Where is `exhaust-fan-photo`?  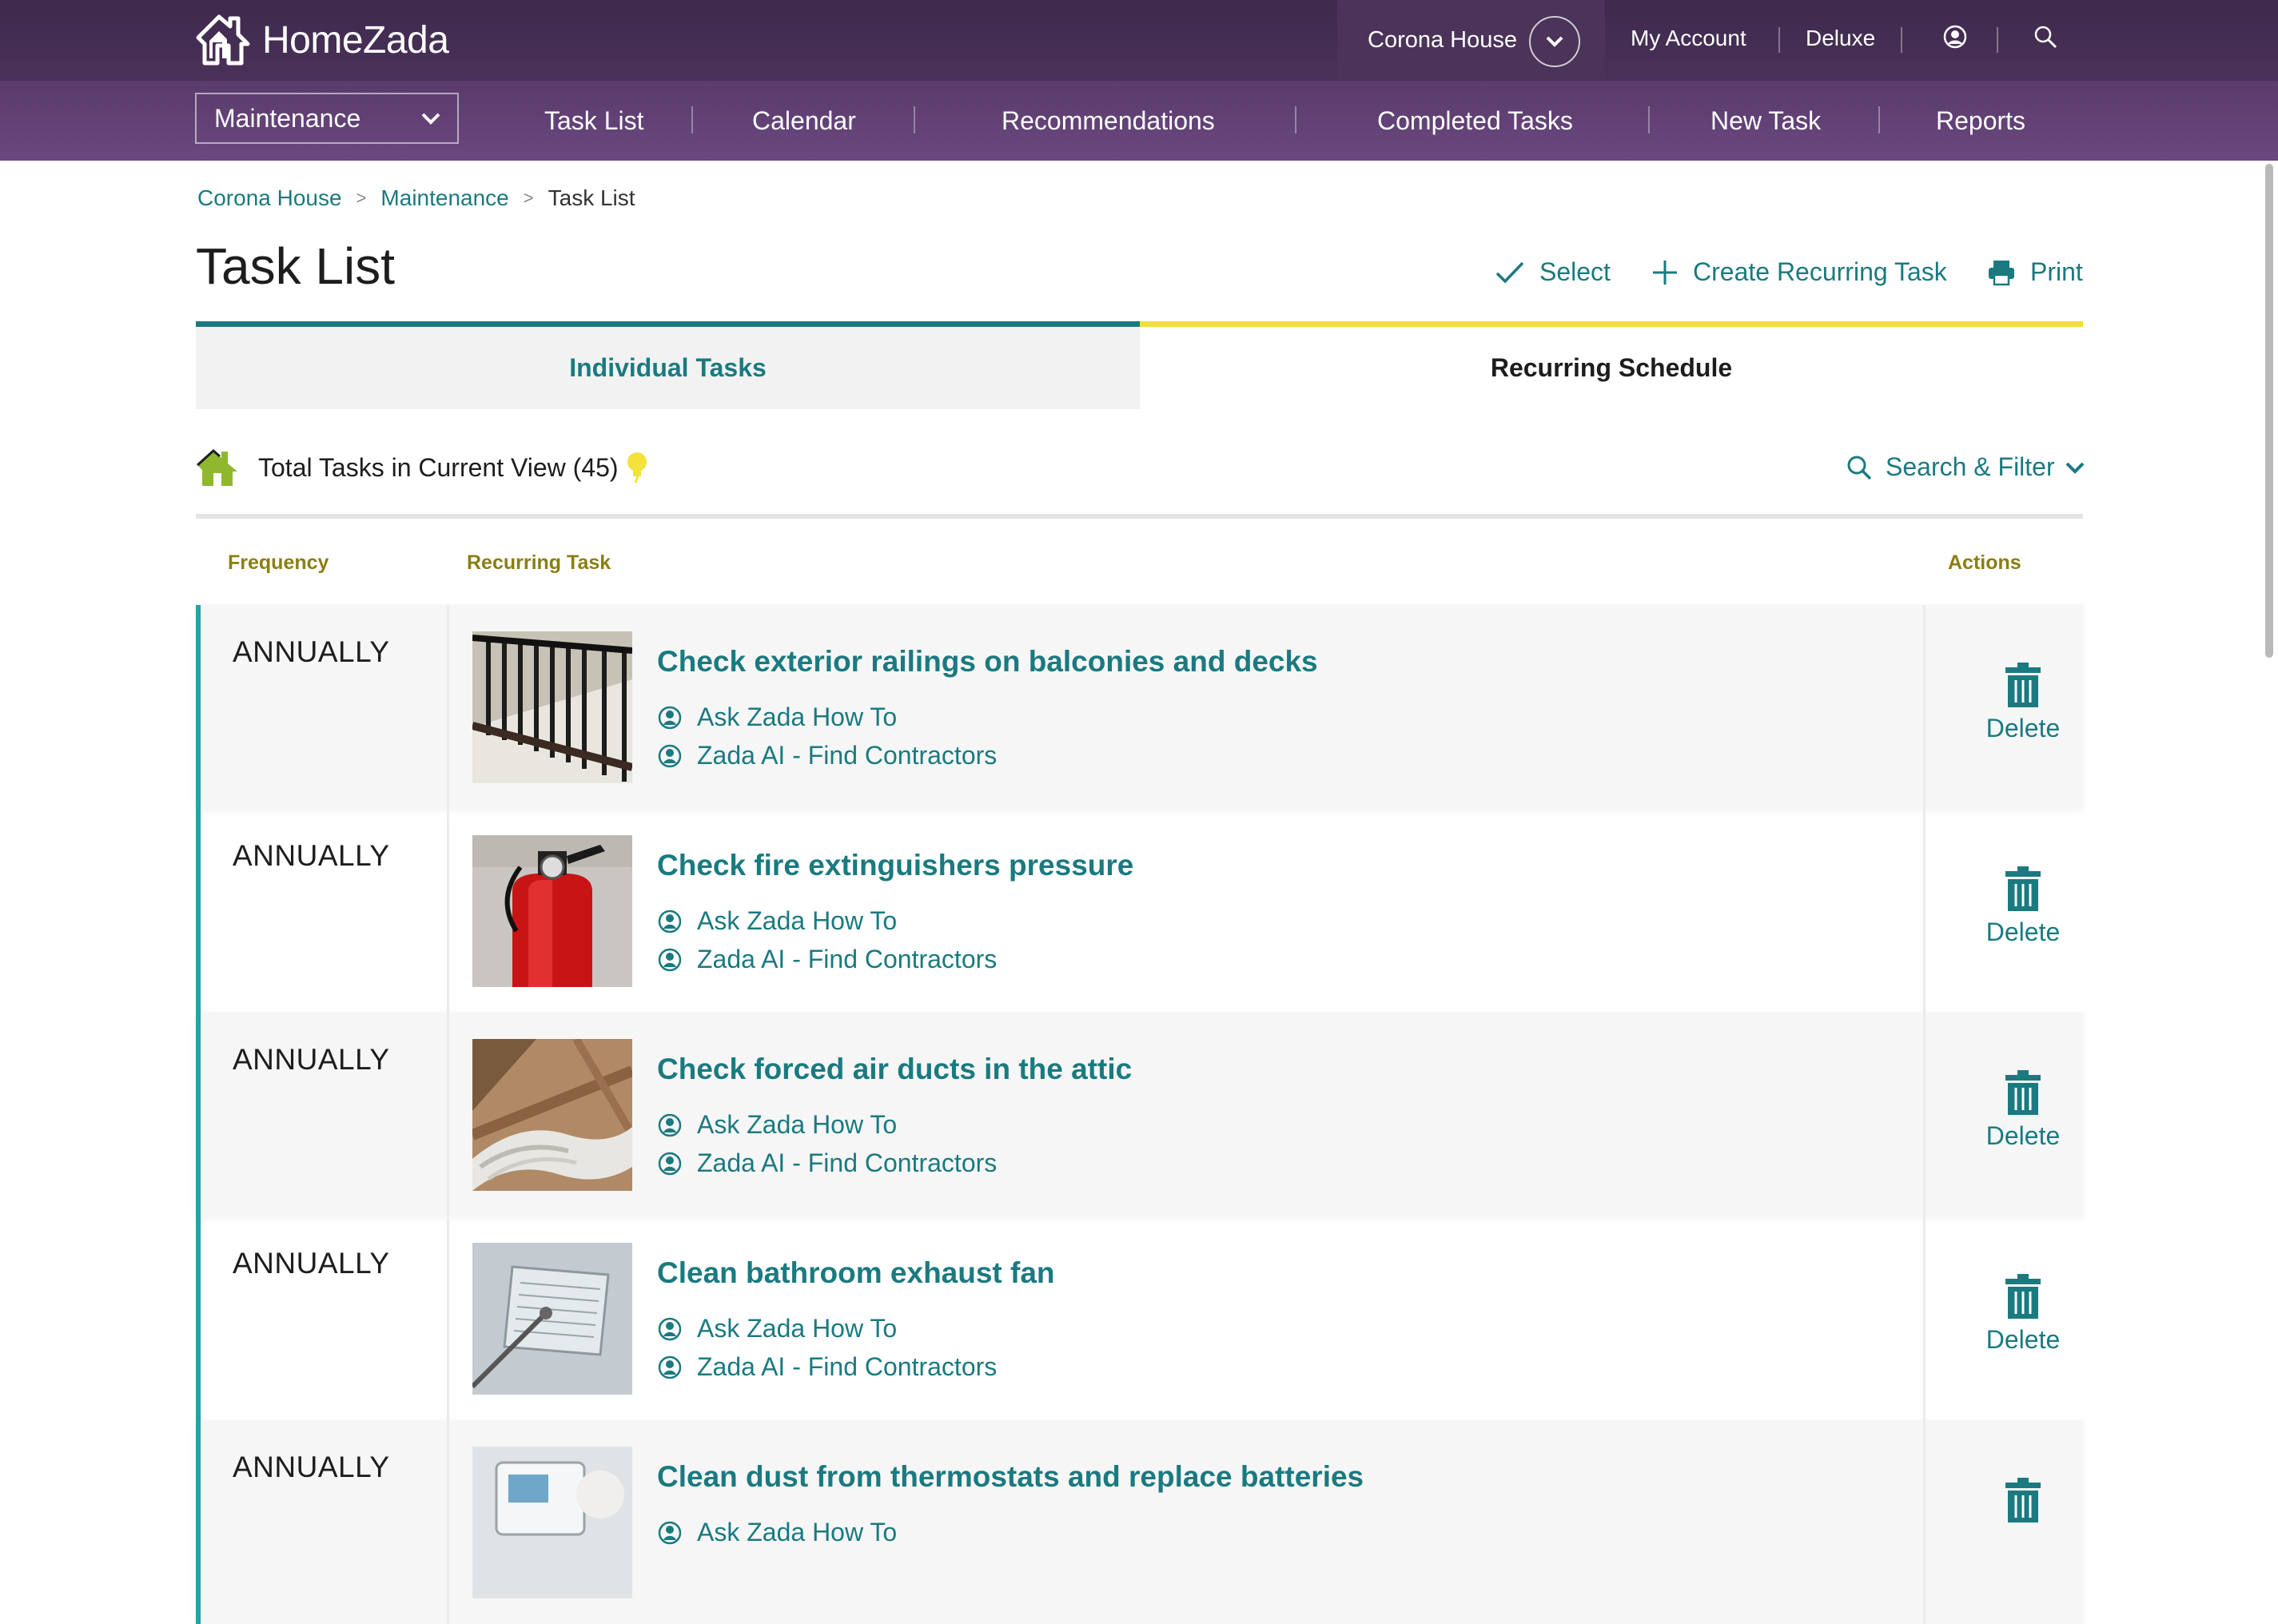
exhaust-fan-photo is located at coordinates (552, 1319).